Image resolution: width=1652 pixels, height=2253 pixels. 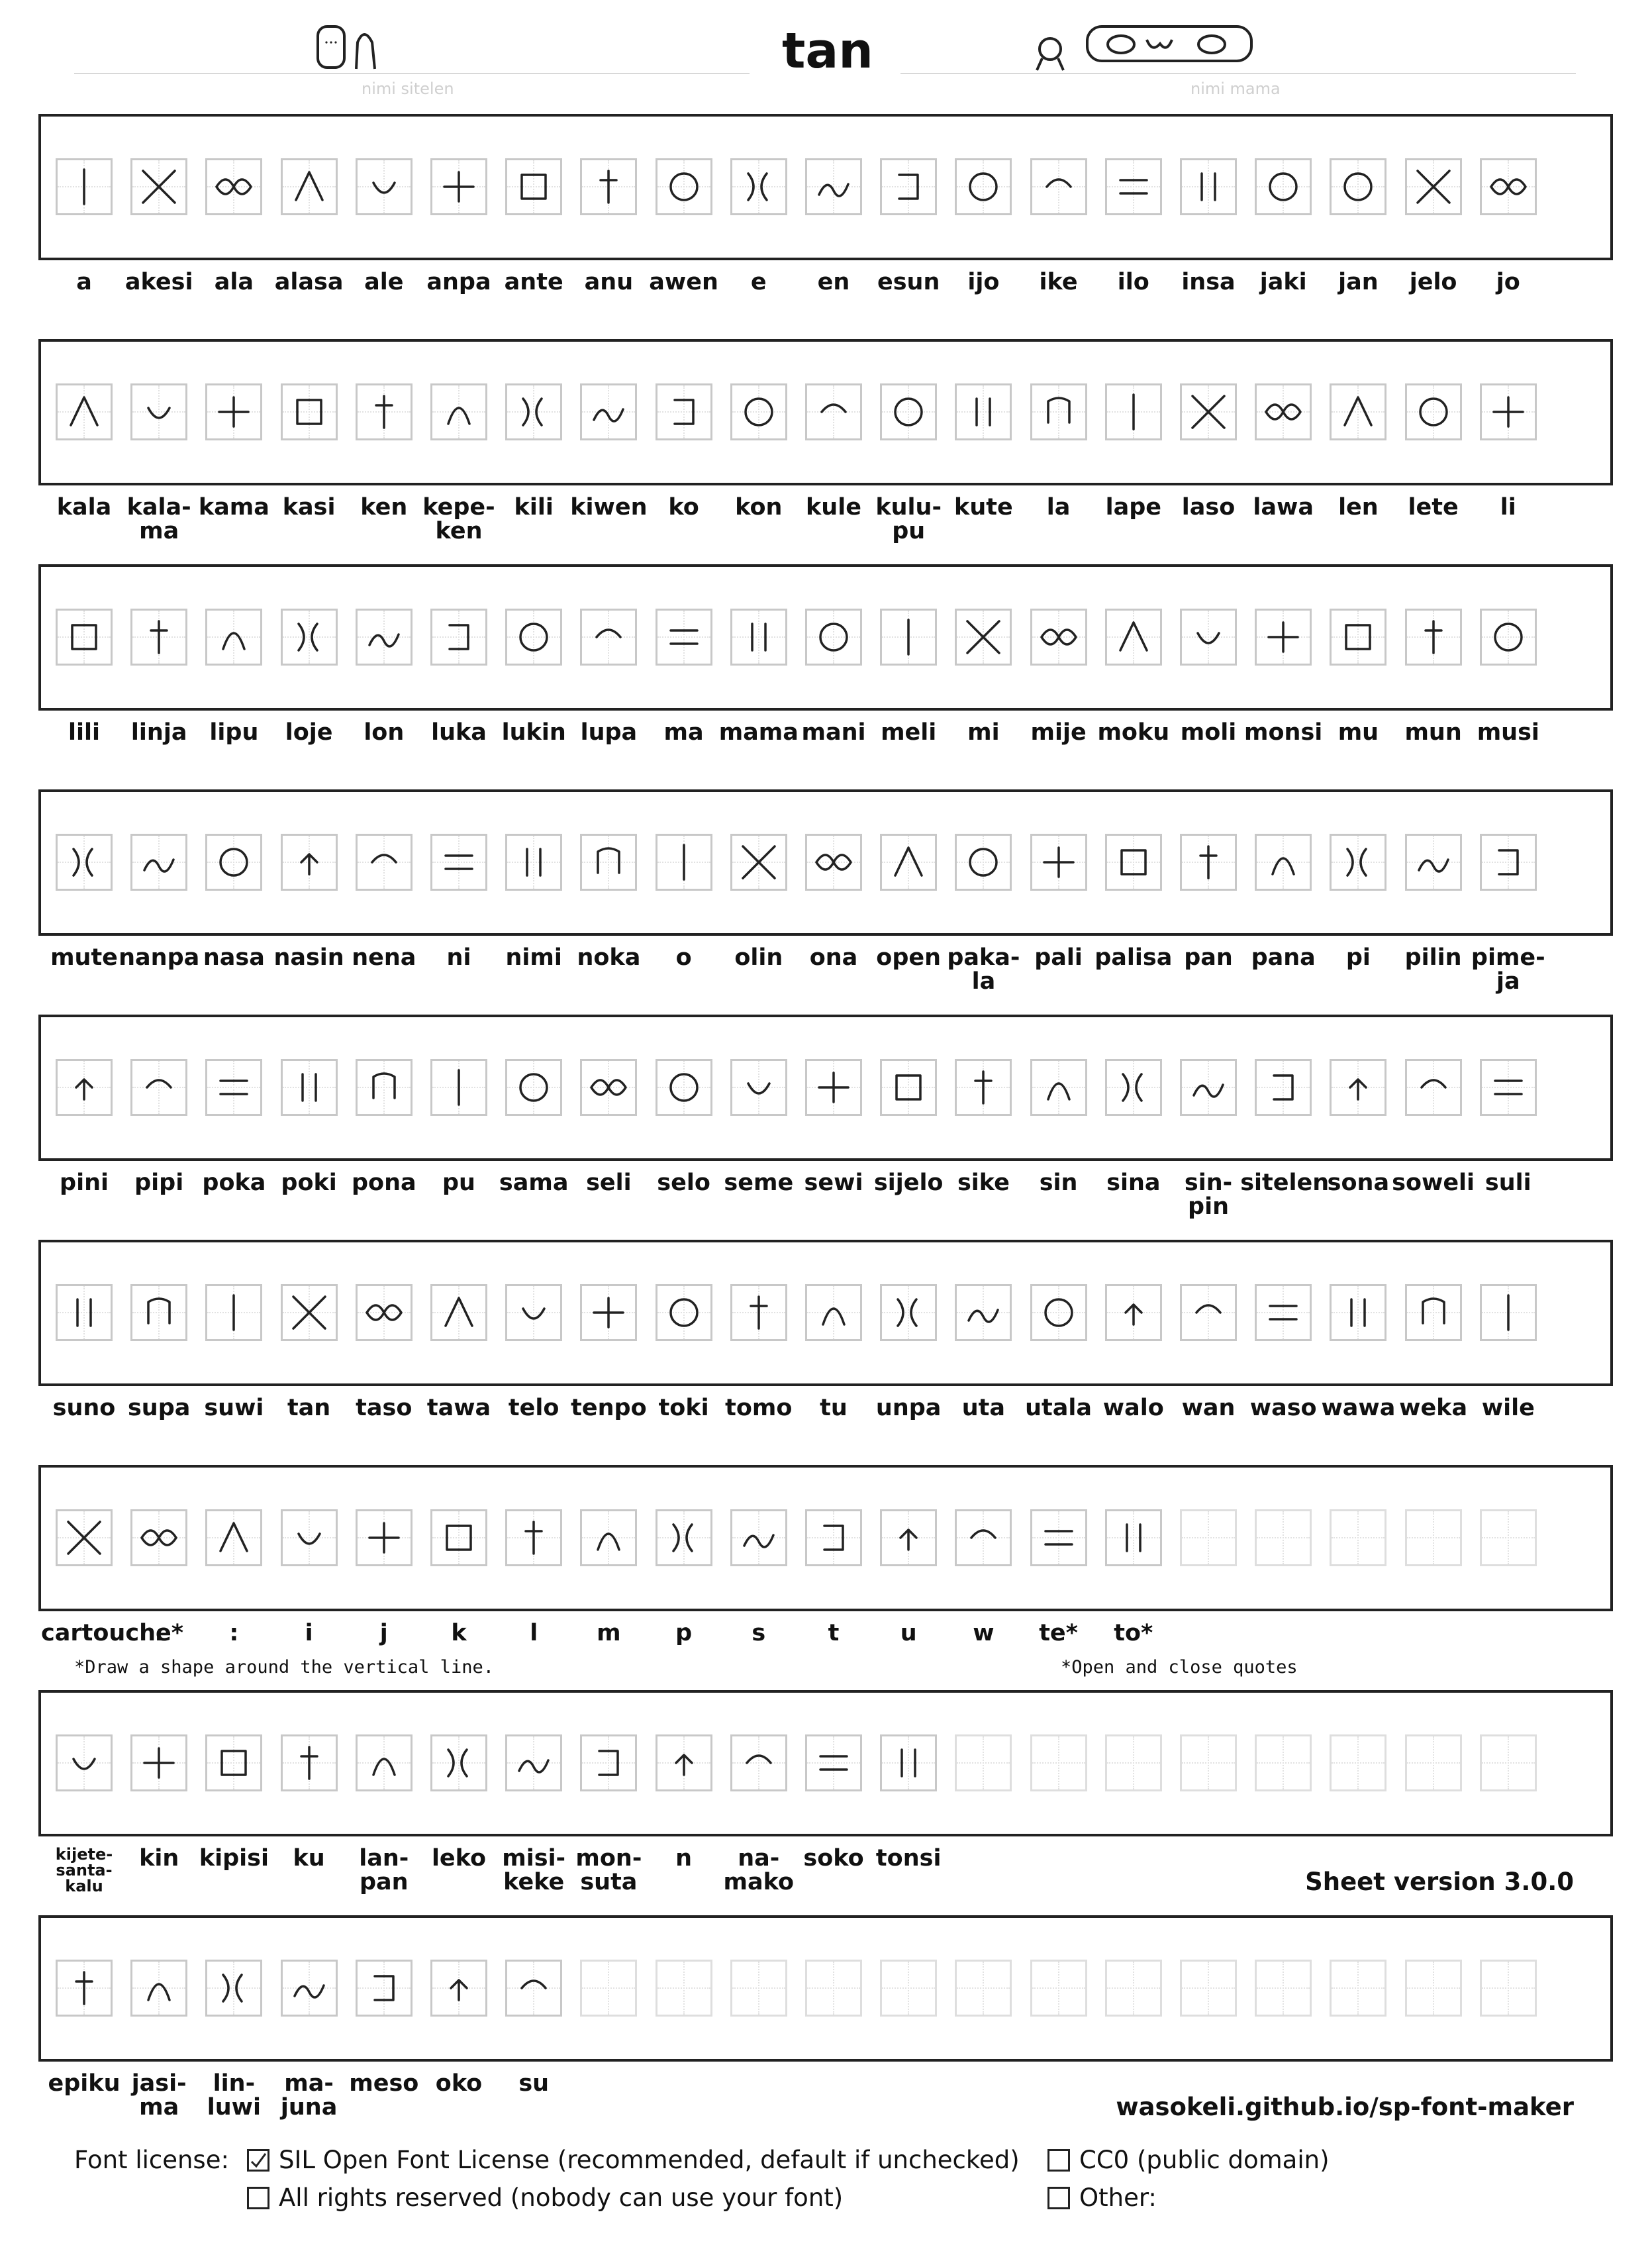 What do you see at coordinates (258, 2160) in the screenshot?
I see `ofl-checkbox` at bounding box center [258, 2160].